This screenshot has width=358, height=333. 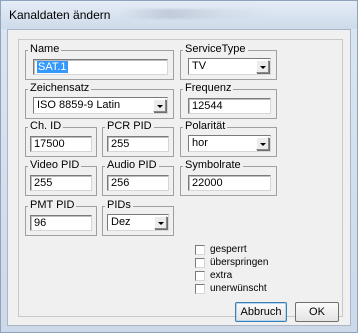 What do you see at coordinates (208, 88) in the screenshot?
I see `frequenz-label: Frequenz` at bounding box center [208, 88].